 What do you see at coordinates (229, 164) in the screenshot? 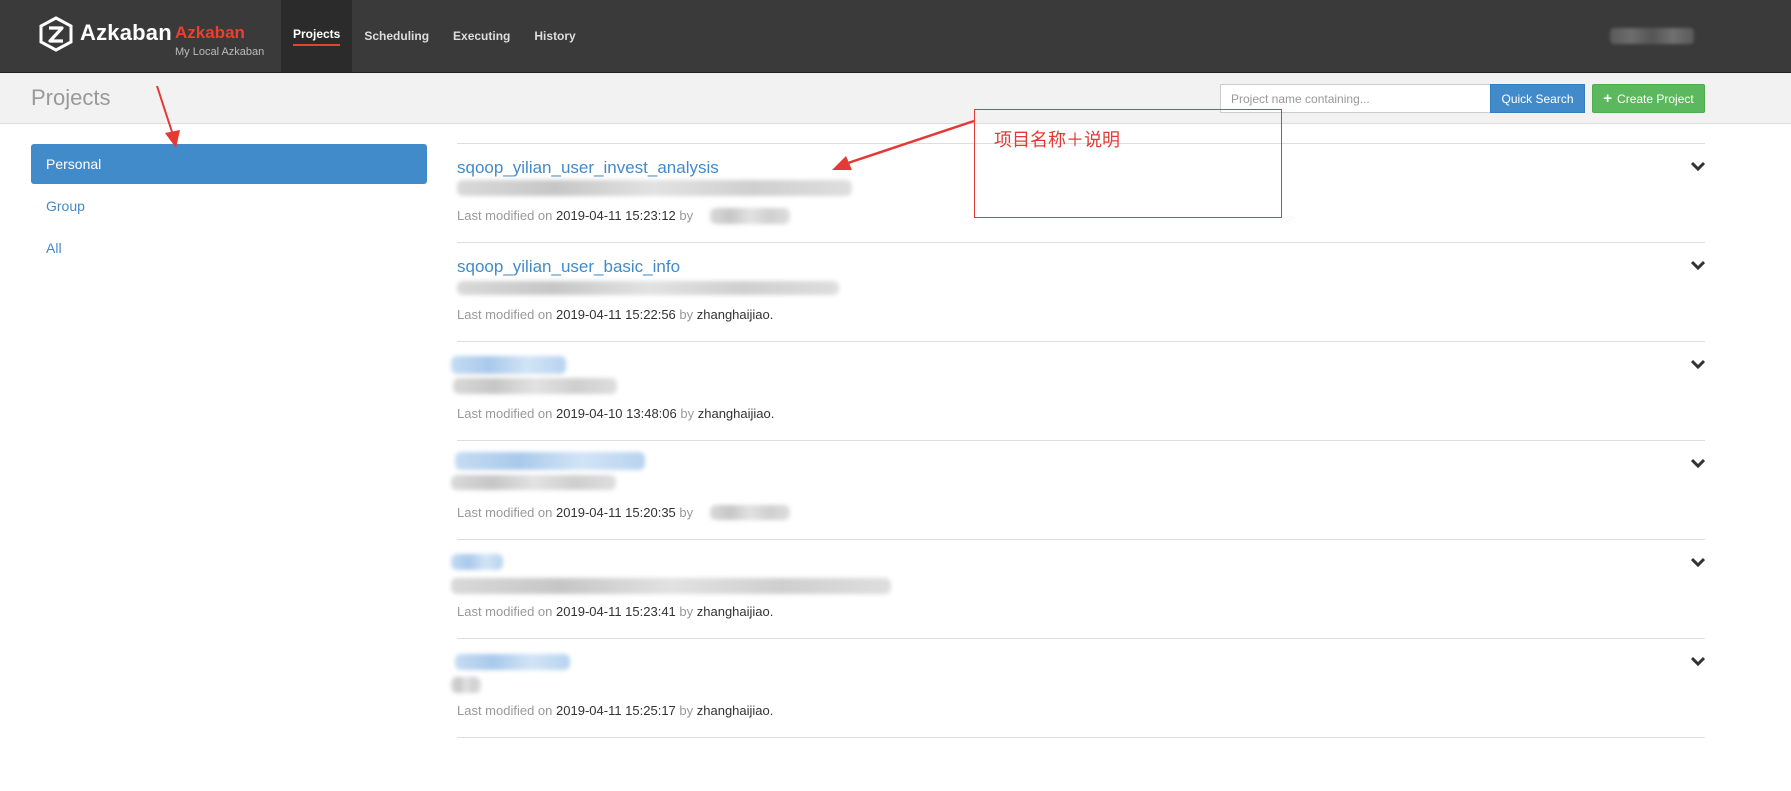
I see `sidebar-item-personal: Personal` at bounding box center [229, 164].